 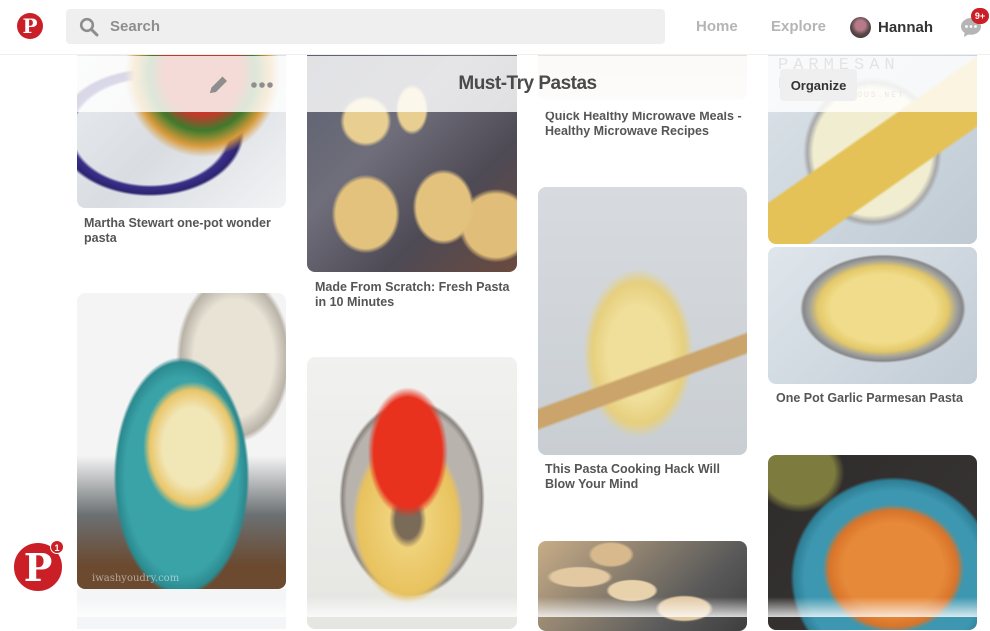 I want to click on nav-explore: Explore, so click(x=798, y=26).